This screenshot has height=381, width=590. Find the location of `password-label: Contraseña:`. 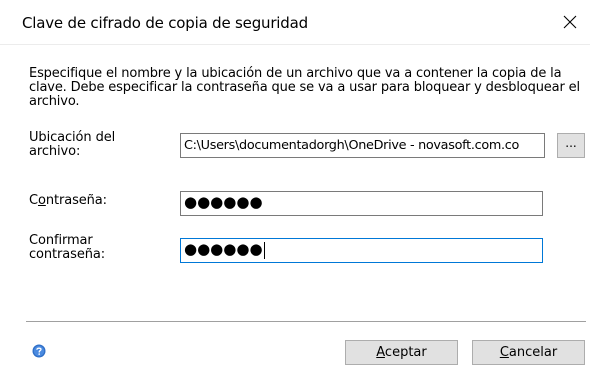

password-label: Contraseña: is located at coordinates (68, 201).